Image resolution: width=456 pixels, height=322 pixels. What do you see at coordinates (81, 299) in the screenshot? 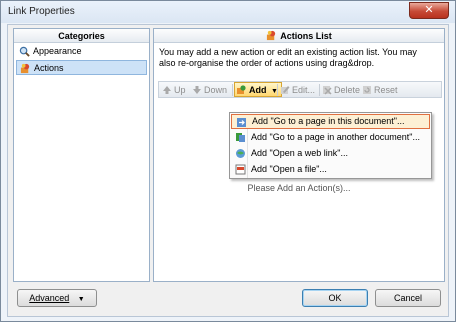
I see `chevron-down-icon: ▼` at bounding box center [81, 299].